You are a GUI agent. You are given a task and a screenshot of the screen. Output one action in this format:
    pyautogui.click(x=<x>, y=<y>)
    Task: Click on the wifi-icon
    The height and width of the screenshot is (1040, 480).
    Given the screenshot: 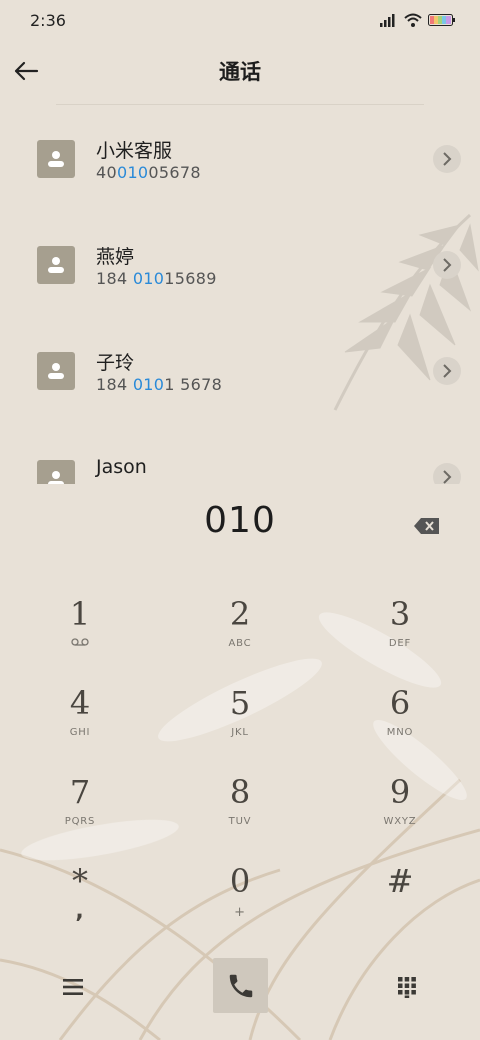 What is the action you would take?
    pyautogui.click(x=413, y=20)
    